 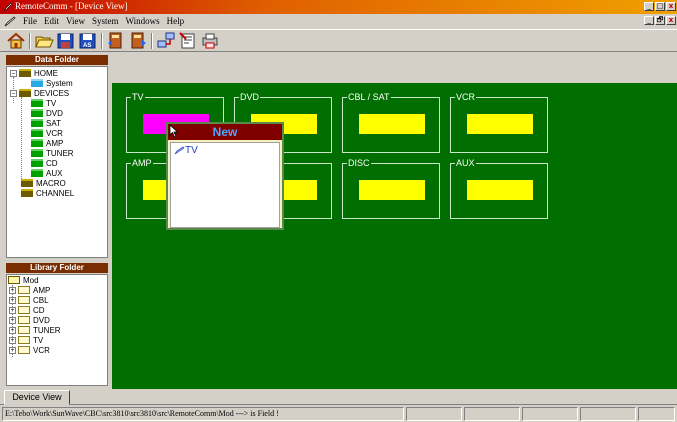 I want to click on tree-item-lib-vcr: + VCR, so click(x=29, y=350).